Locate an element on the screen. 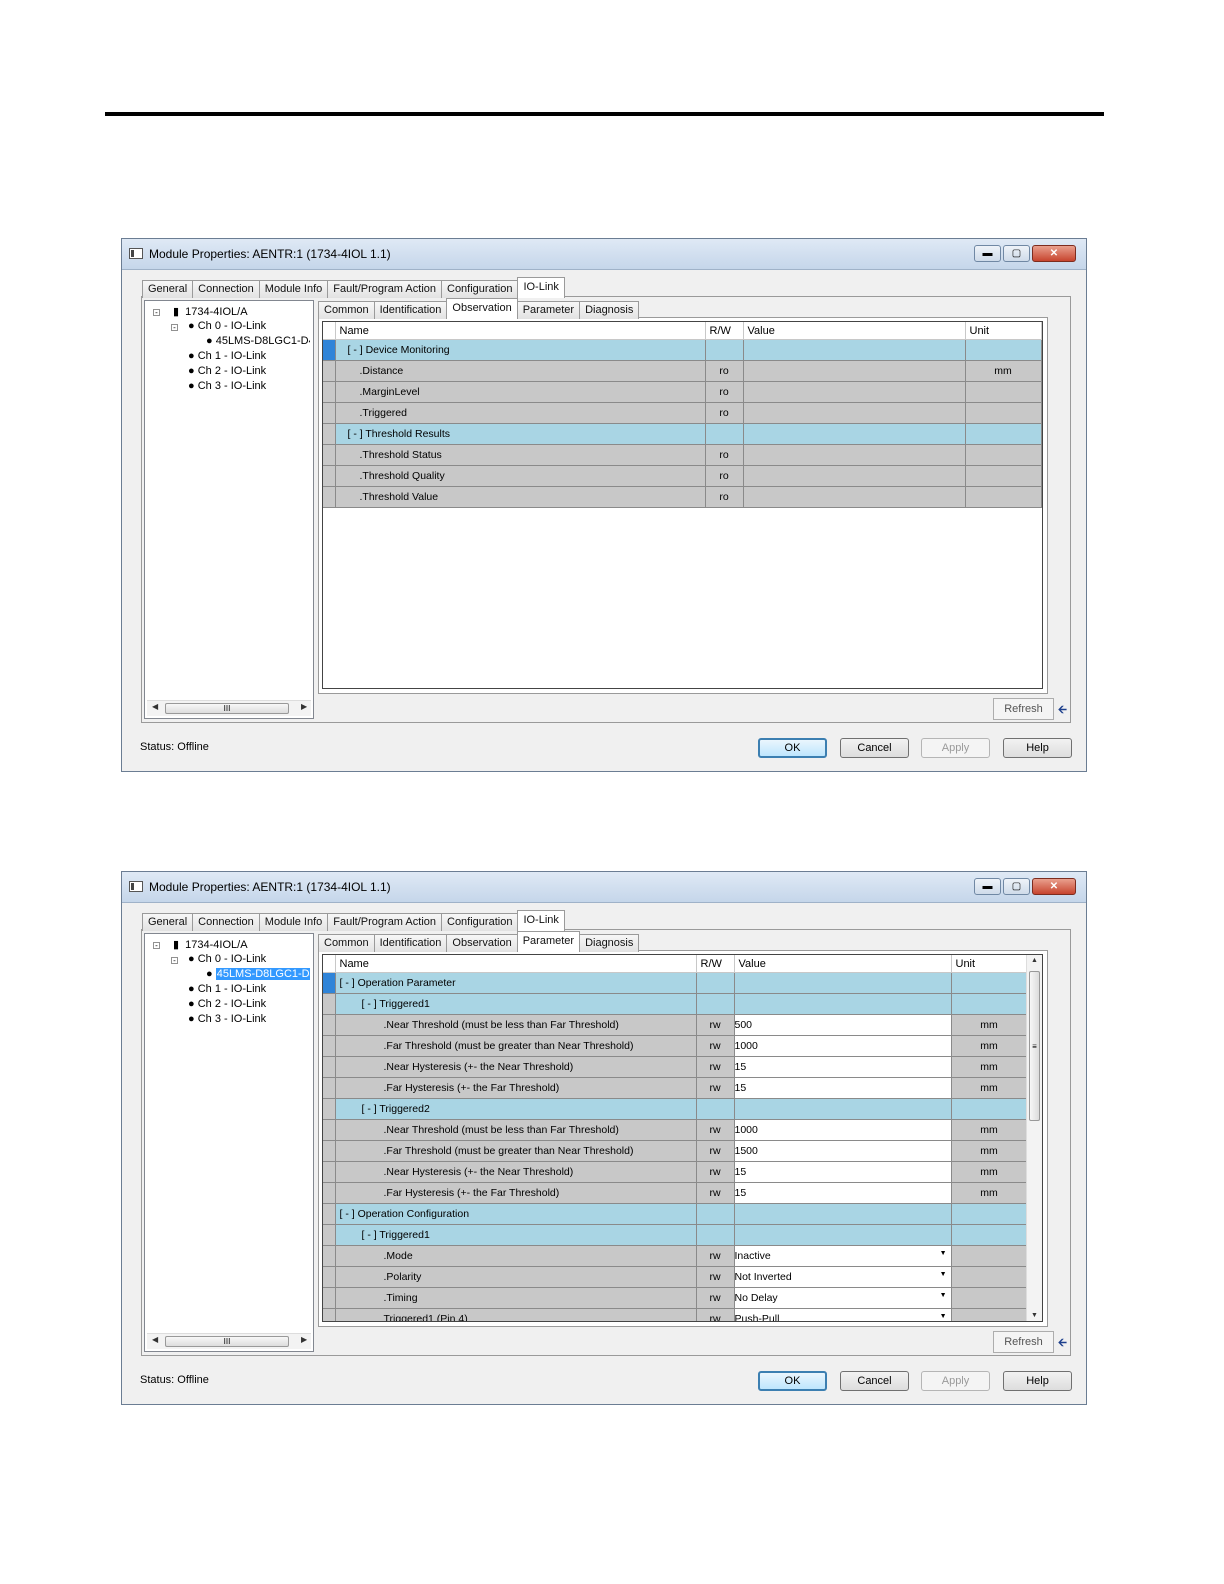 Image resolution: width=1224 pixels, height=1584 pixels. tab-module-info: Module Info is located at coordinates (293, 922).